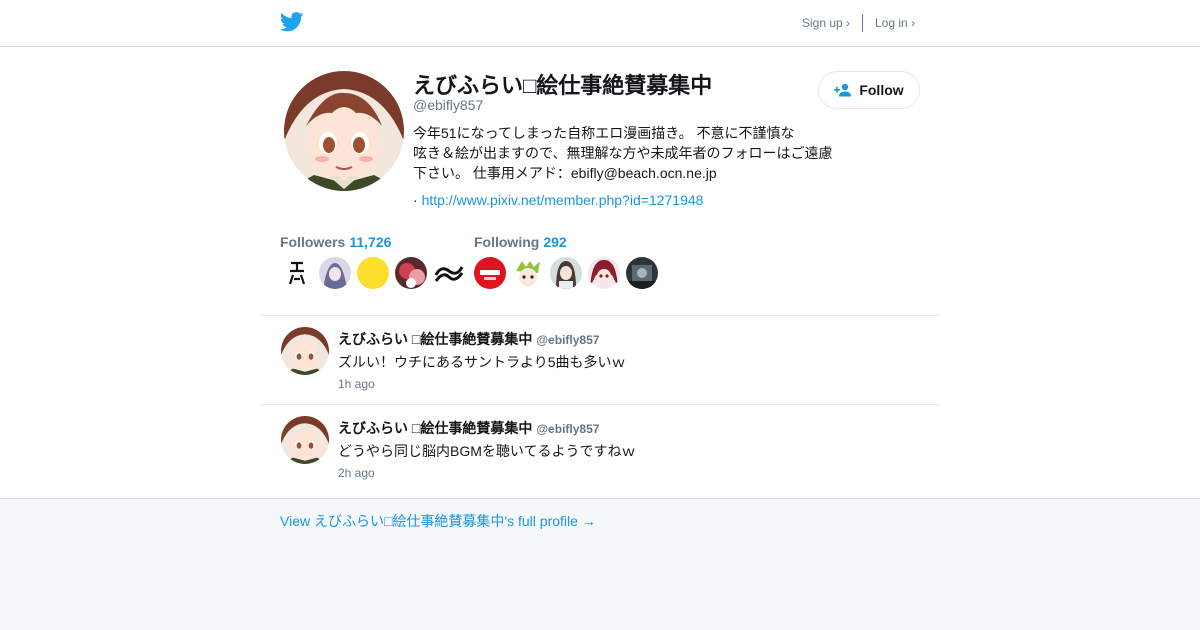 This screenshot has height=630, width=1200. What do you see at coordinates (370, 242) in the screenshot?
I see `followers-count: 11,726` at bounding box center [370, 242].